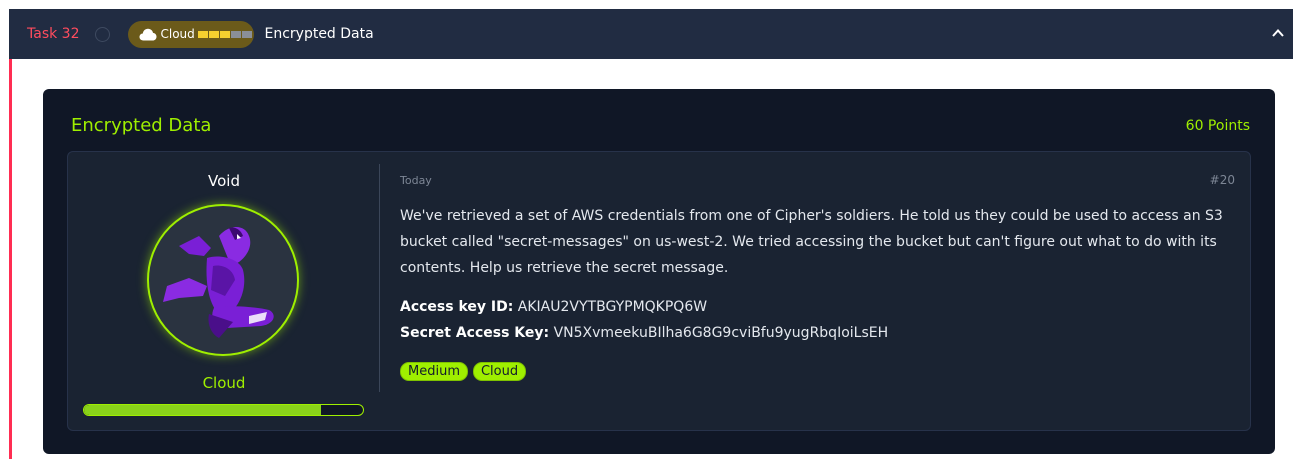 The height and width of the screenshot is (459, 1293). I want to click on difficulty-bars, so click(224, 34).